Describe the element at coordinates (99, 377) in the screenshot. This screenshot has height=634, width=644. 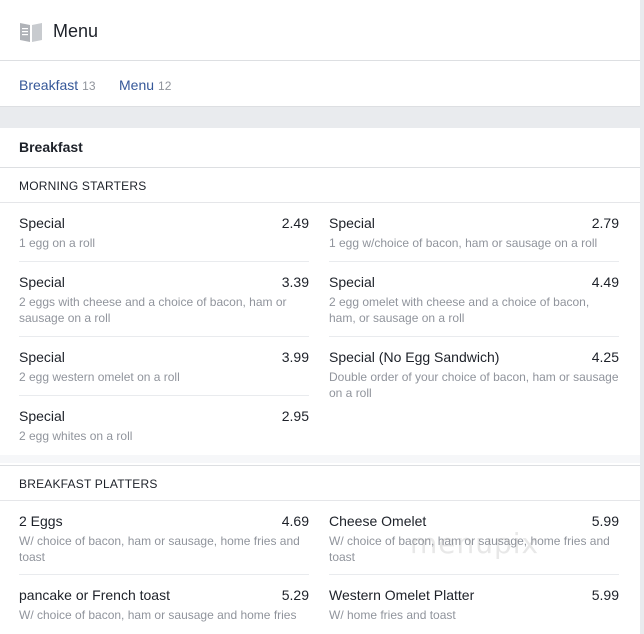
I see `item-description: 2 egg western omelet on a roll` at that location.